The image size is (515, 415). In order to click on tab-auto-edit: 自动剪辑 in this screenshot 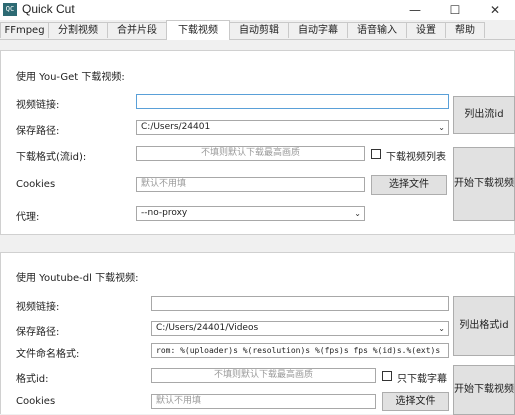, I will do `click(259, 30)`.